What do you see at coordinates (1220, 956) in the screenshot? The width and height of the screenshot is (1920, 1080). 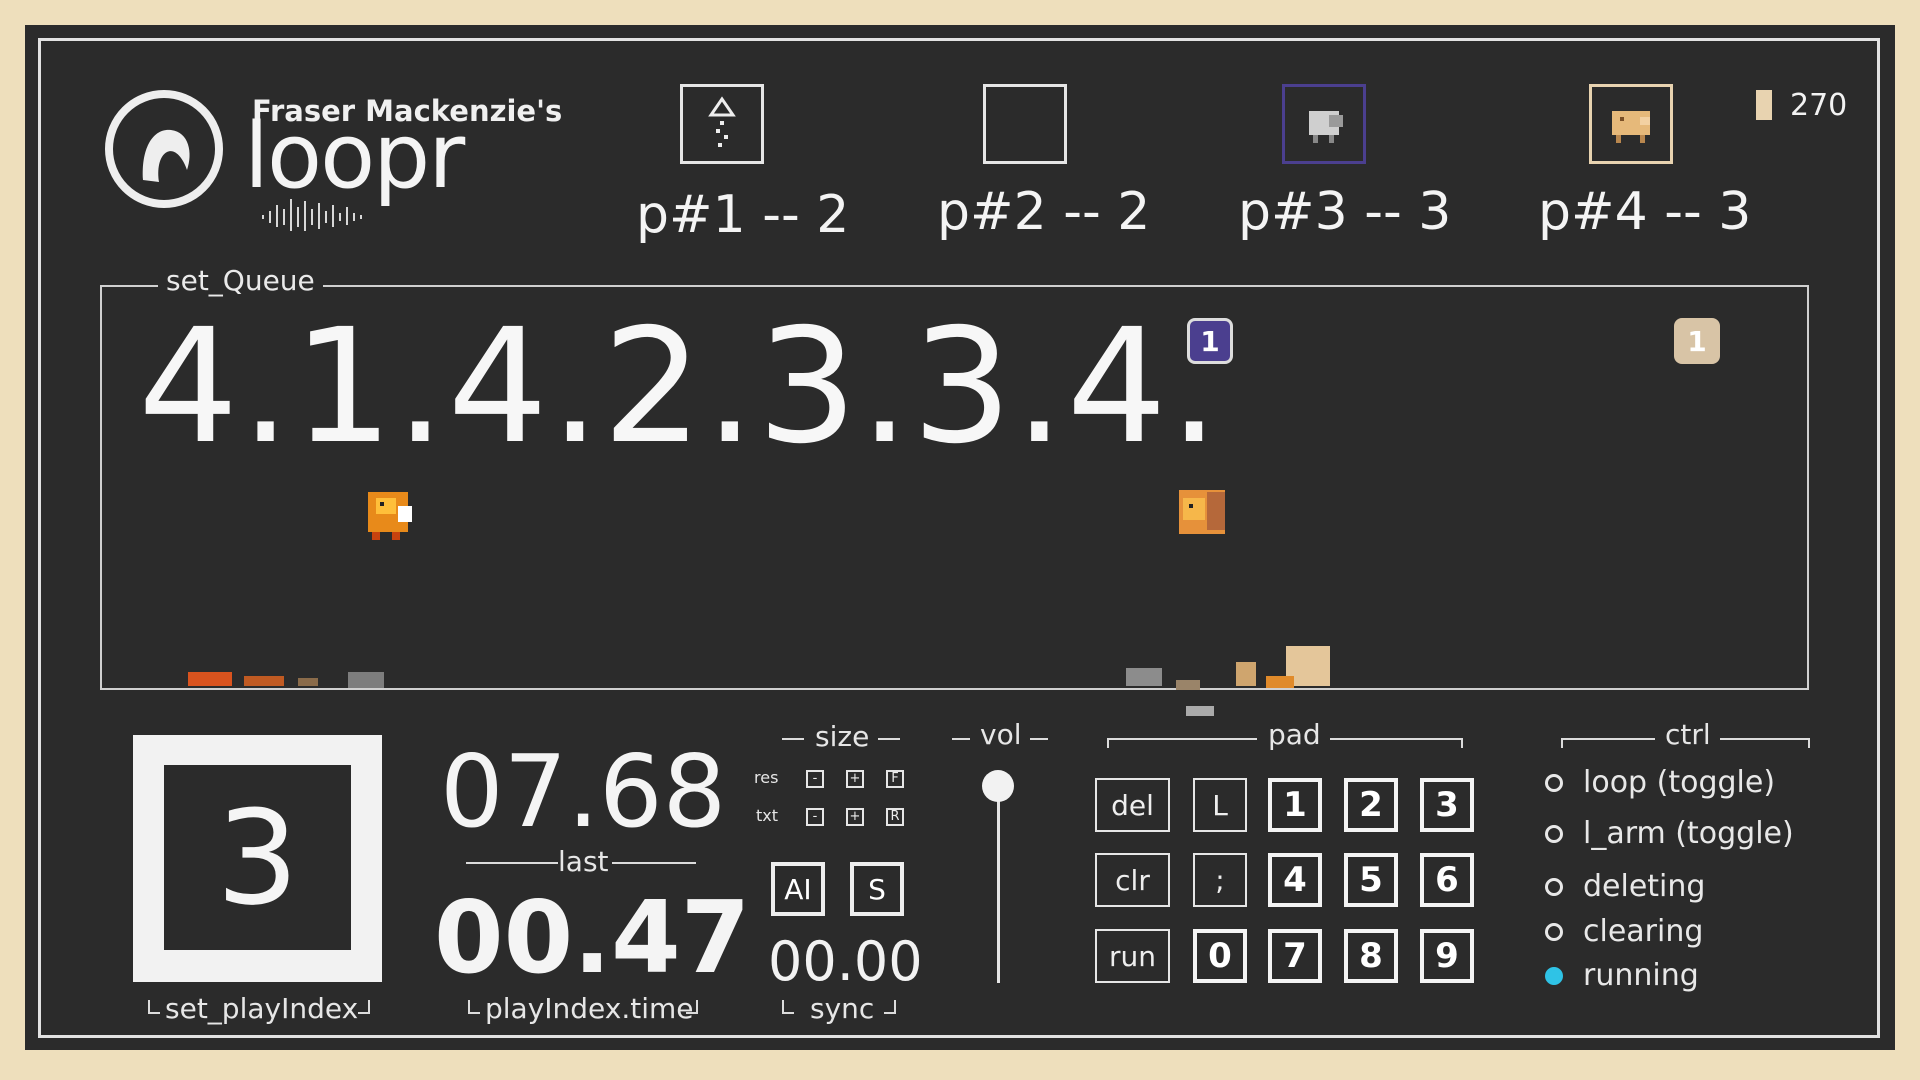 I see `pad-0-button: 0` at bounding box center [1220, 956].